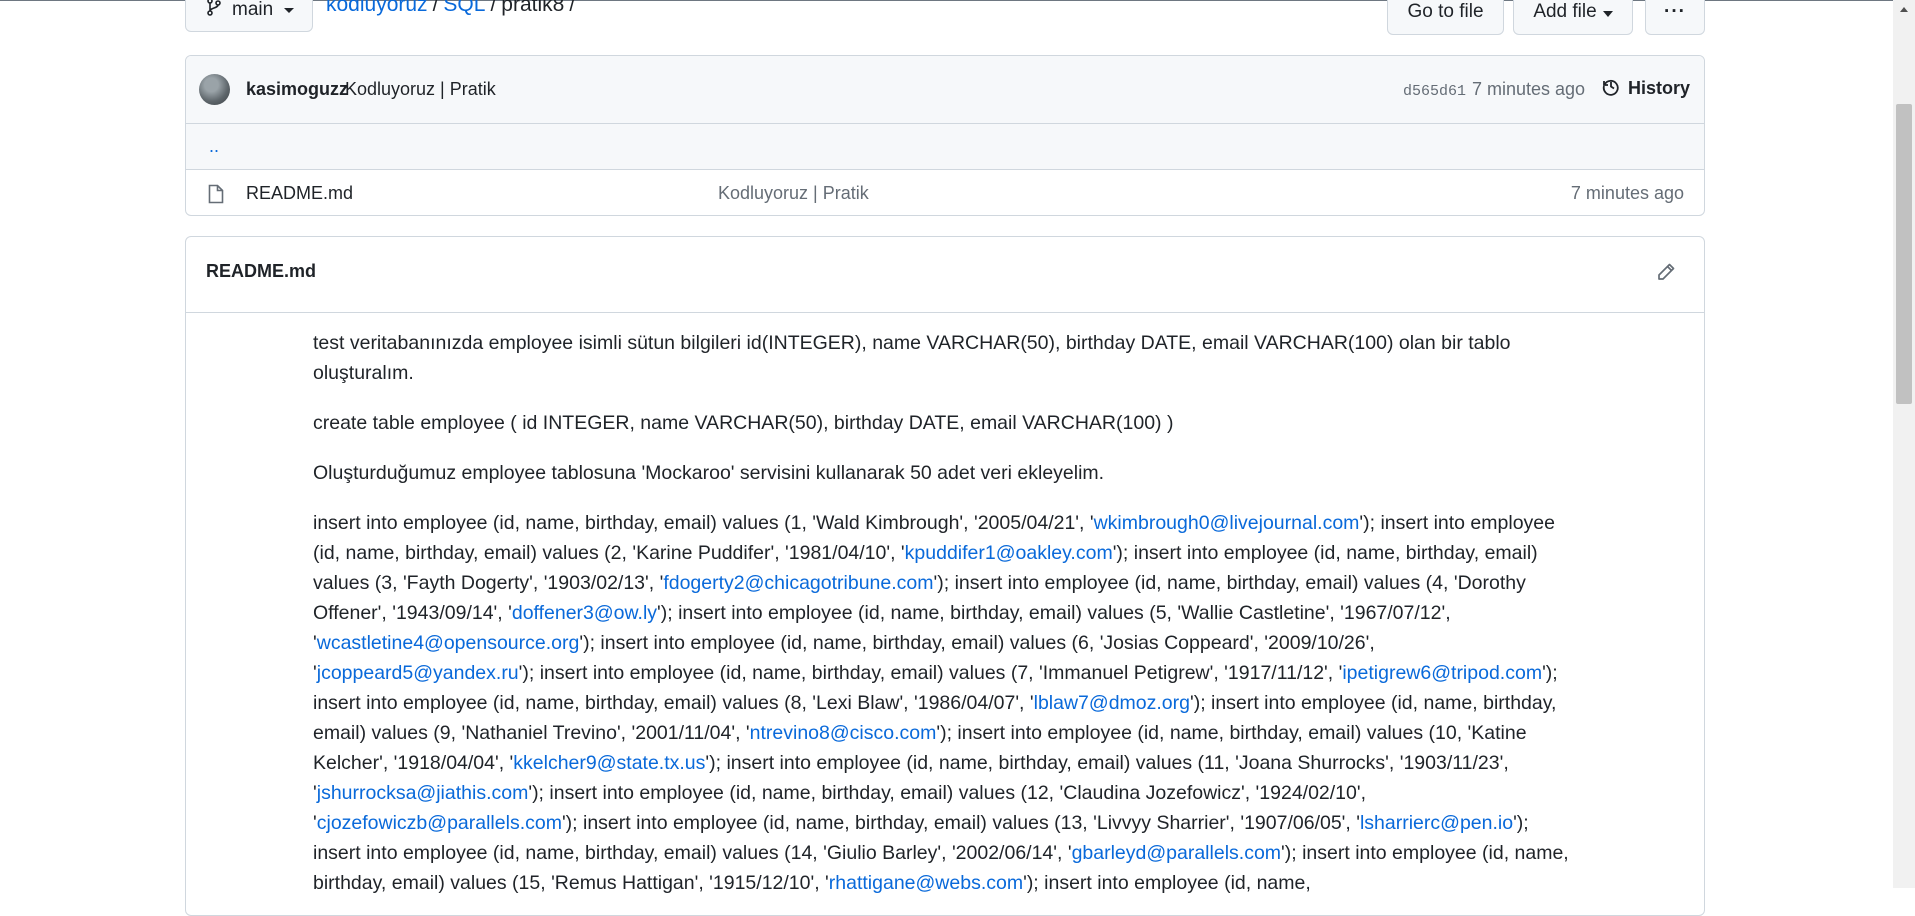 The width and height of the screenshot is (1915, 916). What do you see at coordinates (1445, 11) in the screenshot?
I see `go-to-file-label: Go to file` at bounding box center [1445, 11].